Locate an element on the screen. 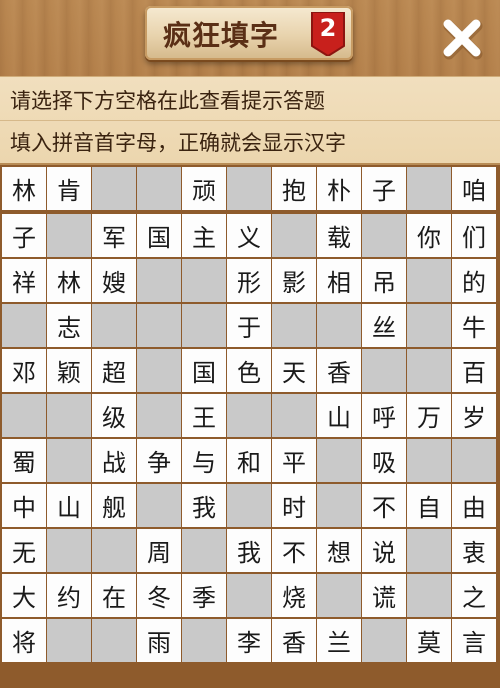 The height and width of the screenshot is (688, 500). grid-cell: 于 is located at coordinates (249, 325).